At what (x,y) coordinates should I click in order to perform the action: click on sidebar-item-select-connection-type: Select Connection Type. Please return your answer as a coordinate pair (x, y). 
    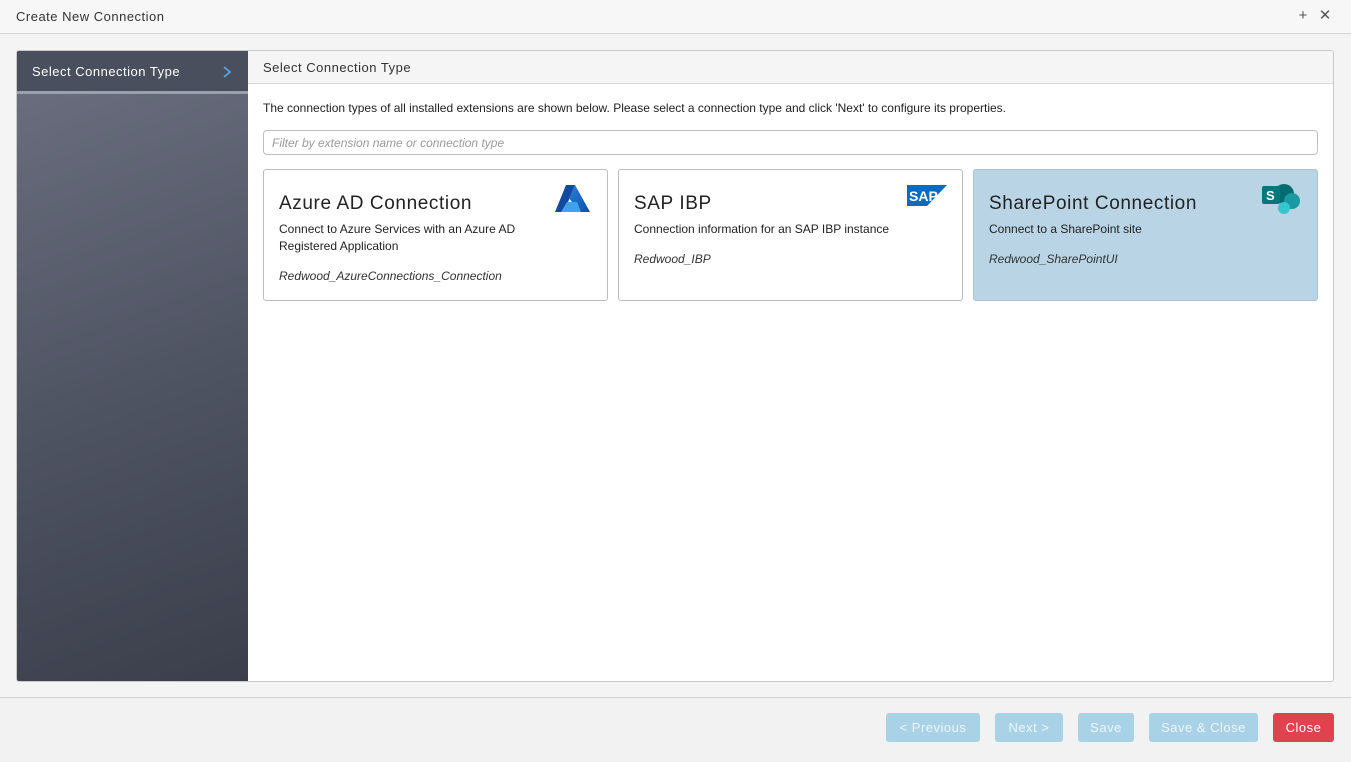
    Looking at the image, I should click on (132, 72).